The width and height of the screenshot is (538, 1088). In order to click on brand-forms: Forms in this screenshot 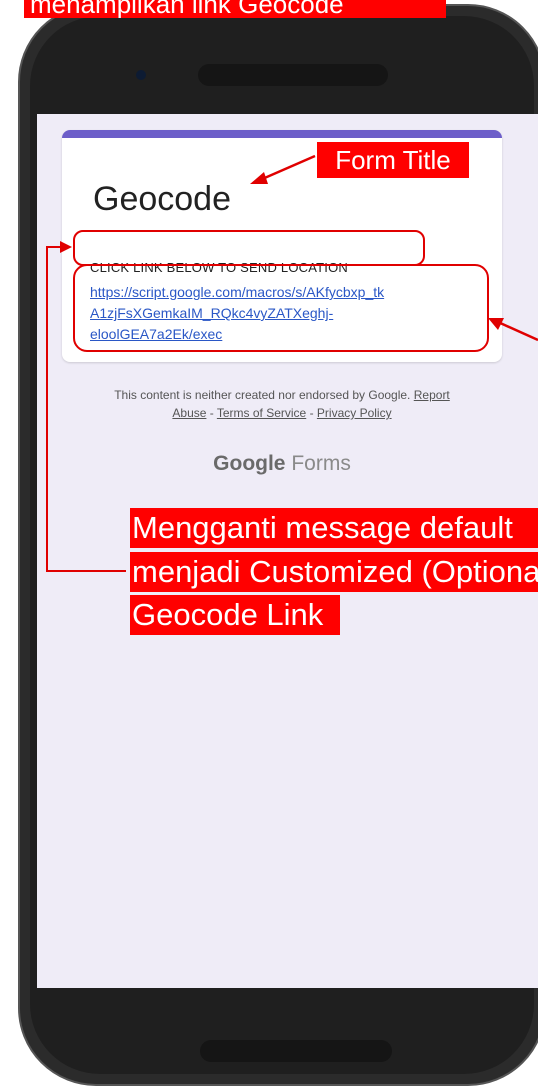, I will do `click(321, 463)`.